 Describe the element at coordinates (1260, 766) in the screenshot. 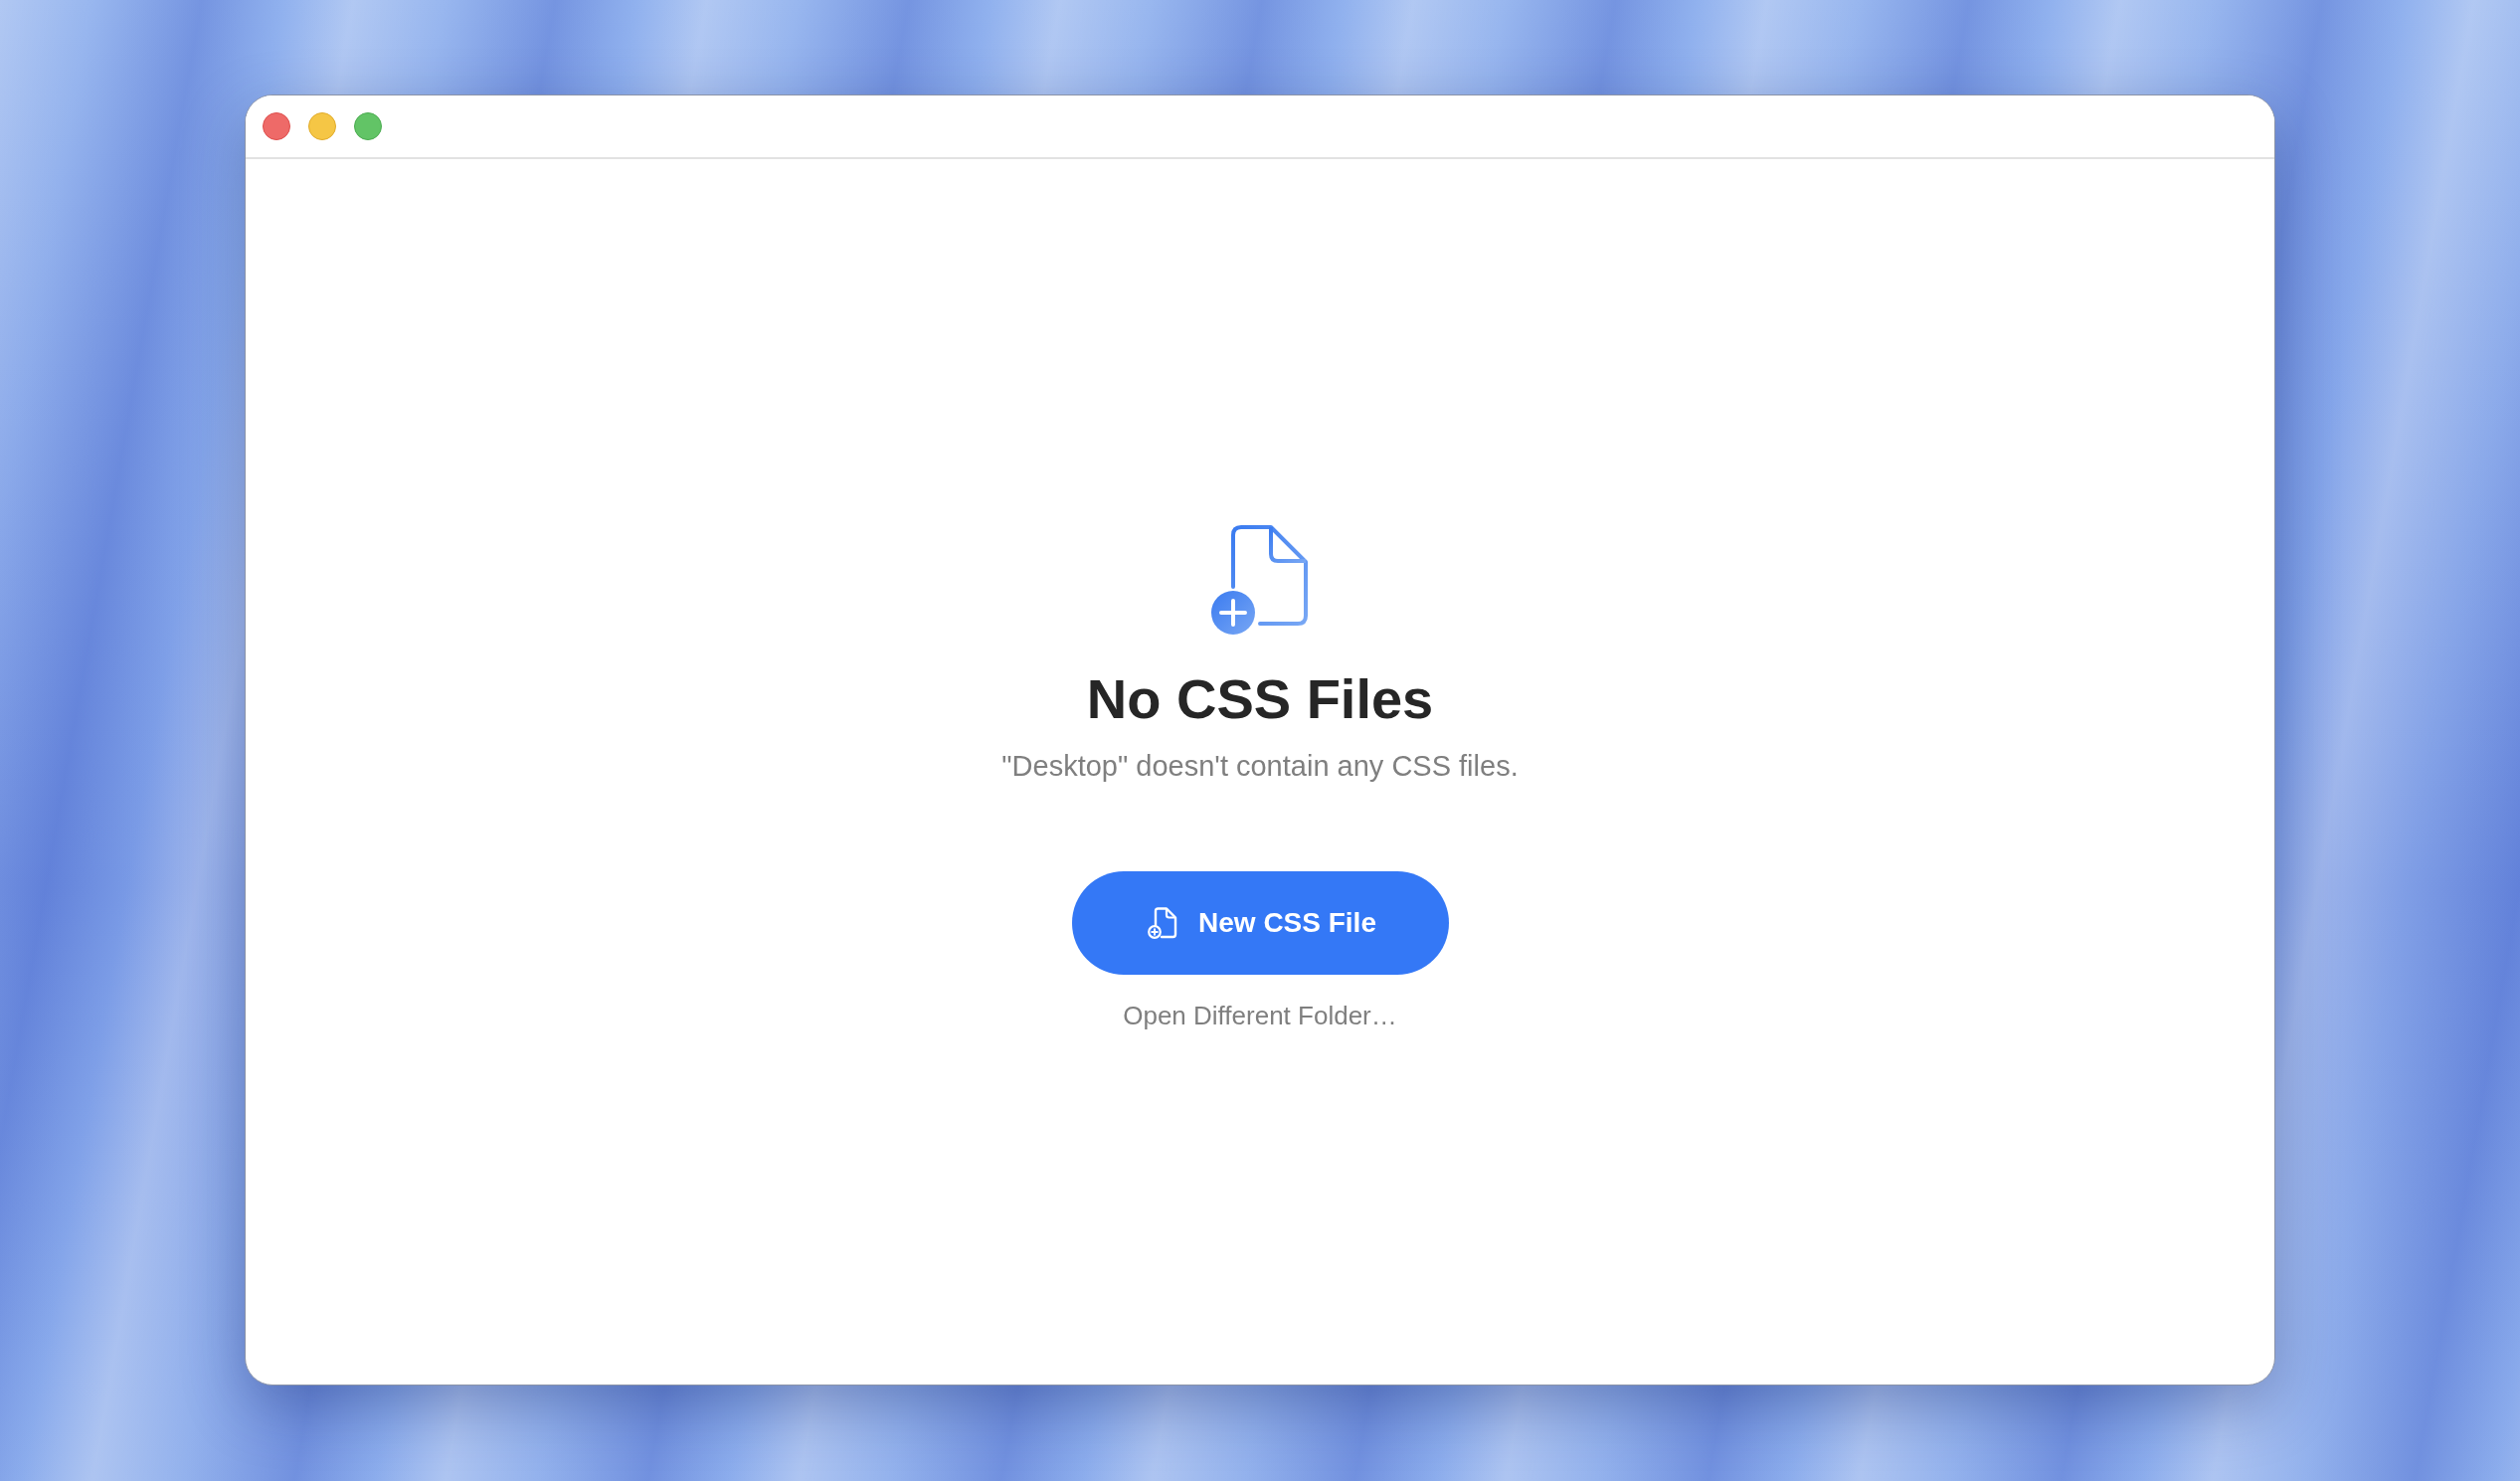

I see `empty-state-message: "Desktop" doesn't contain any CSS files.` at that location.